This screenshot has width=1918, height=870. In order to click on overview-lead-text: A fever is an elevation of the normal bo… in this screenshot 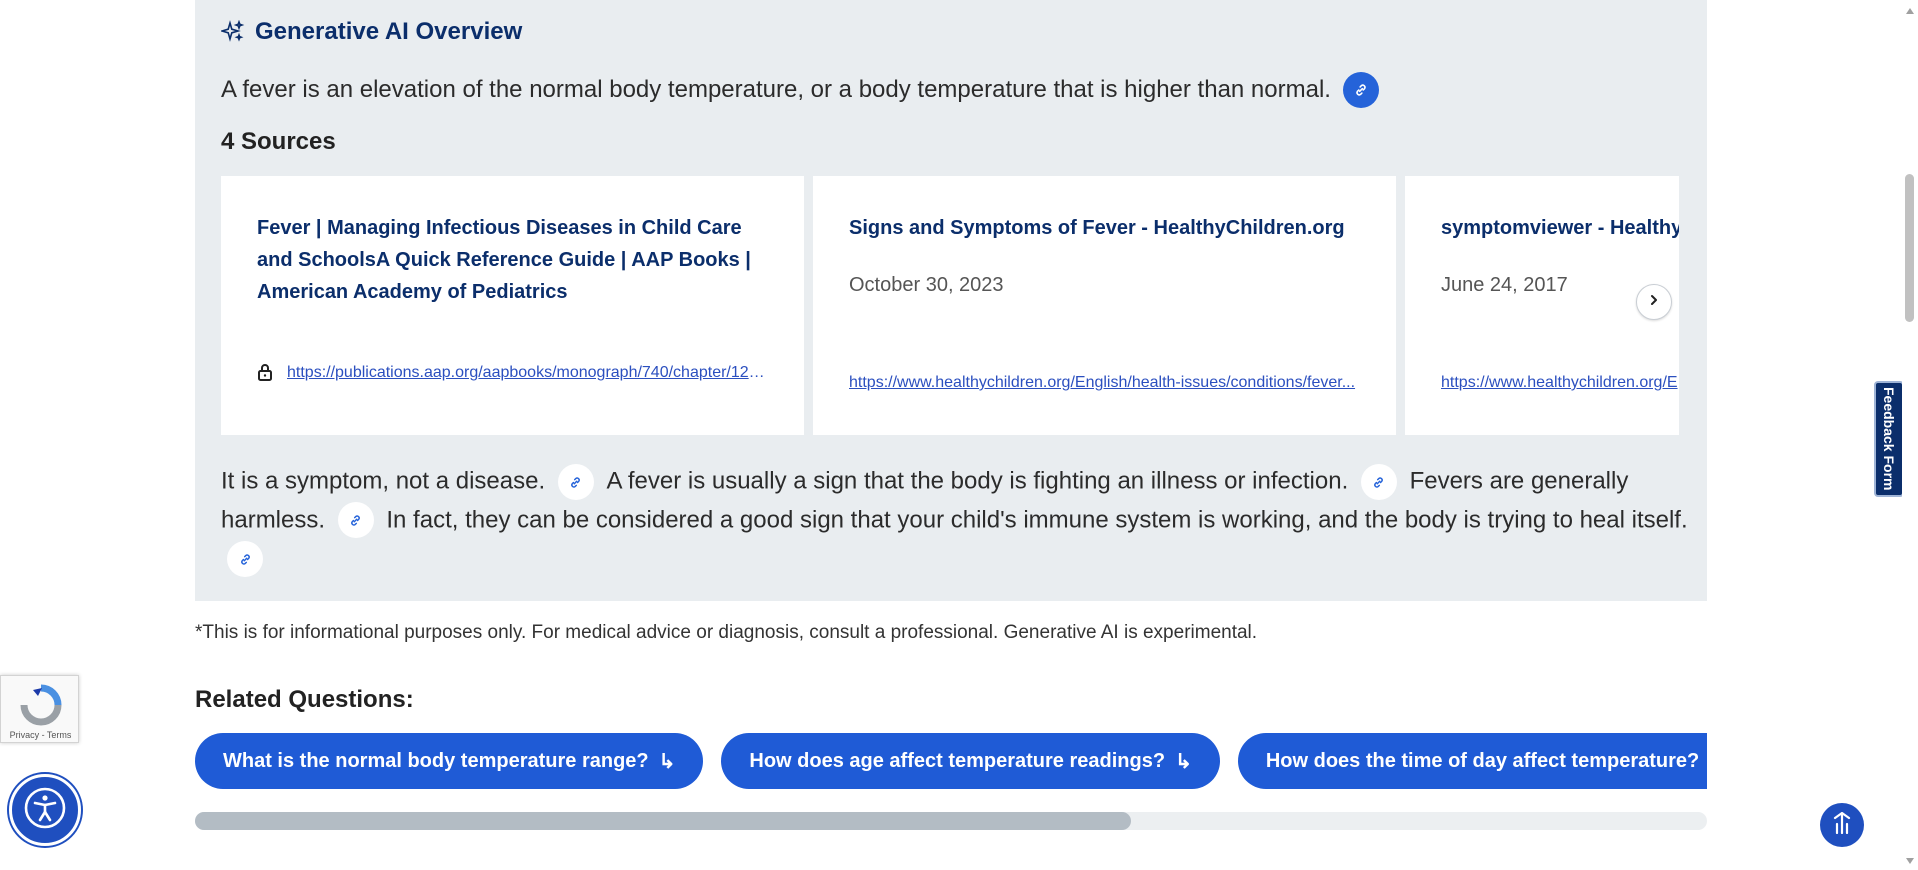, I will do `click(776, 89)`.